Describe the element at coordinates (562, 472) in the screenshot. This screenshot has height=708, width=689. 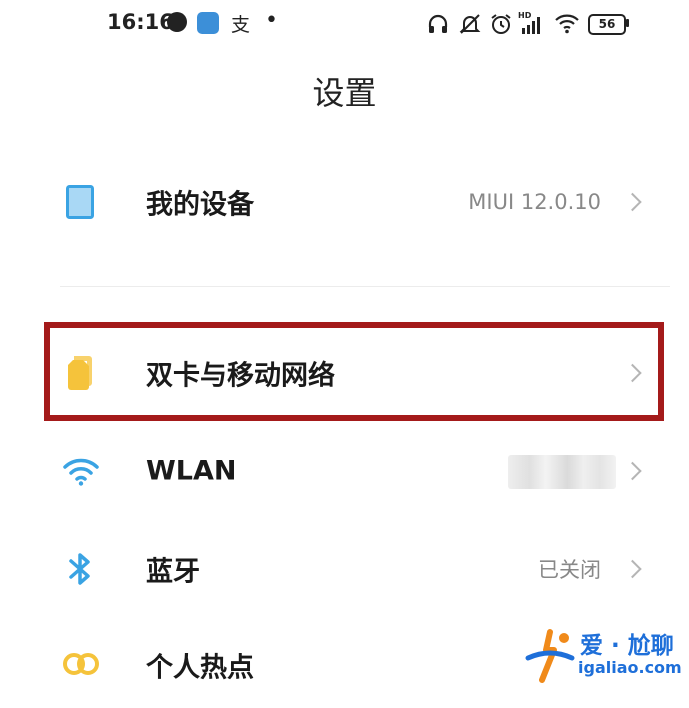
I see `wlan-network-name-blurred` at that location.